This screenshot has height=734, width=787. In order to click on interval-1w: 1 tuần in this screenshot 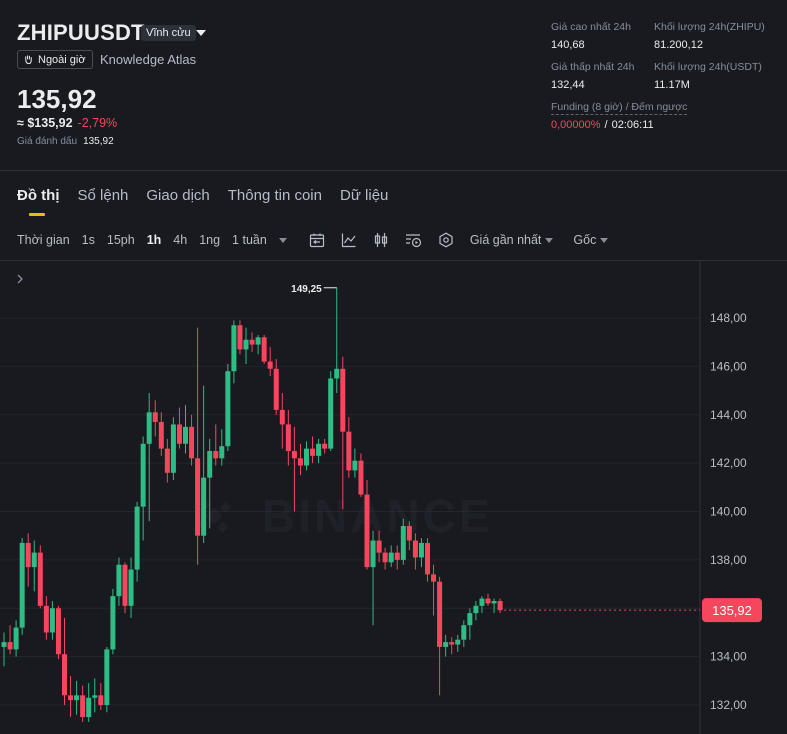, I will do `click(249, 240)`.